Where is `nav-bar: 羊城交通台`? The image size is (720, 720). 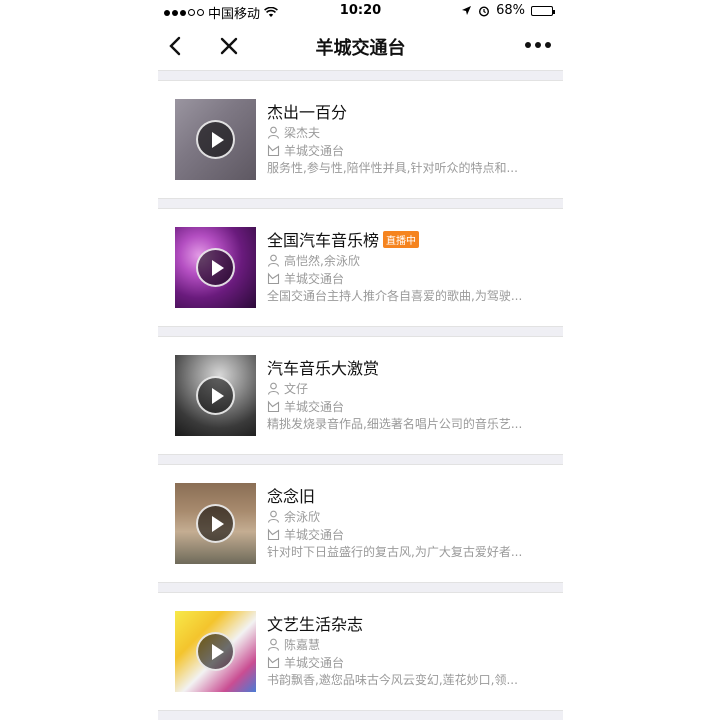
nav-bar: 羊城交通台 is located at coordinates (360, 46).